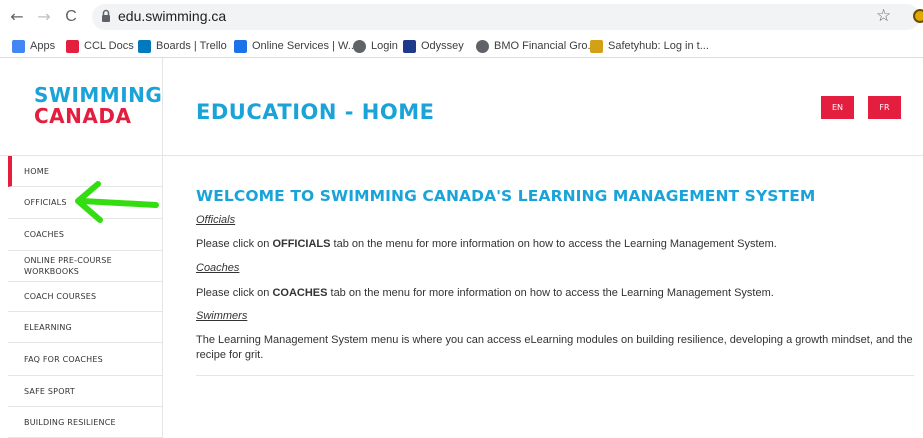 The height and width of the screenshot is (438, 923). Describe the element at coordinates (83, 116) in the screenshot. I see `logo-line-2: CANADA` at that location.